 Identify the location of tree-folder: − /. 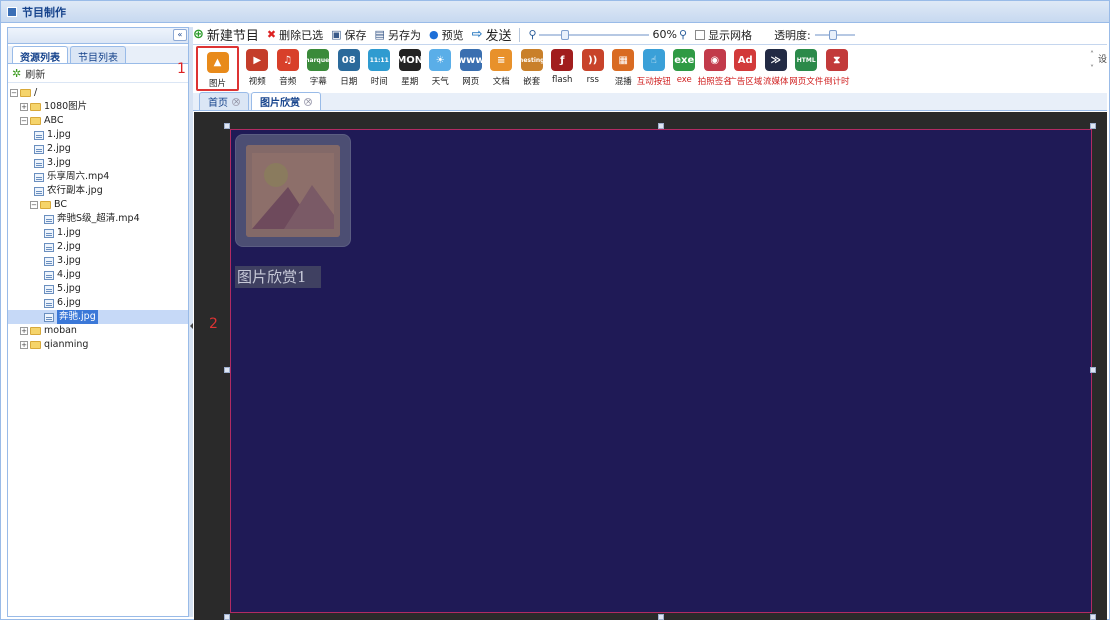
(98, 93).